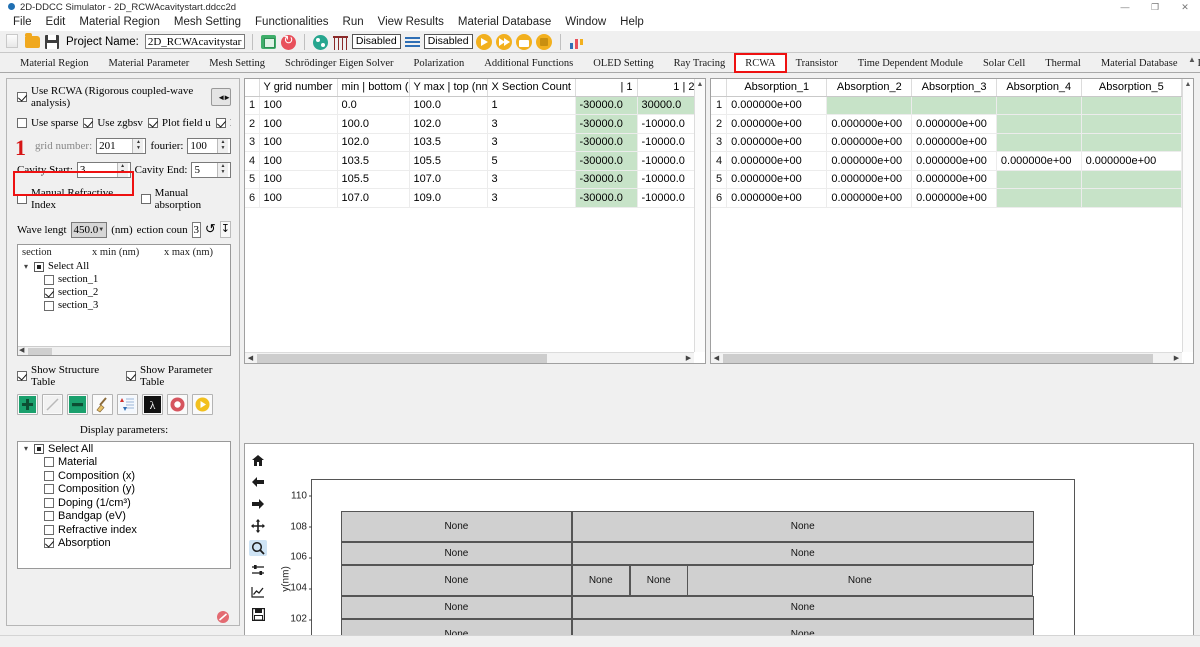  What do you see at coordinates (211, 170) in the screenshot?
I see `cavity-end-input: 5 ▲ ▼` at bounding box center [211, 170].